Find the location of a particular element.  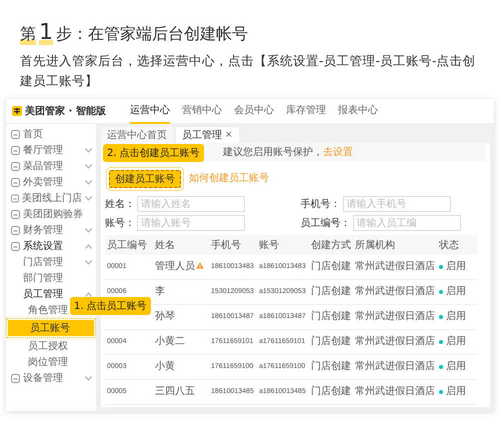

input-field: 请输入员工编 is located at coordinates (406, 223).